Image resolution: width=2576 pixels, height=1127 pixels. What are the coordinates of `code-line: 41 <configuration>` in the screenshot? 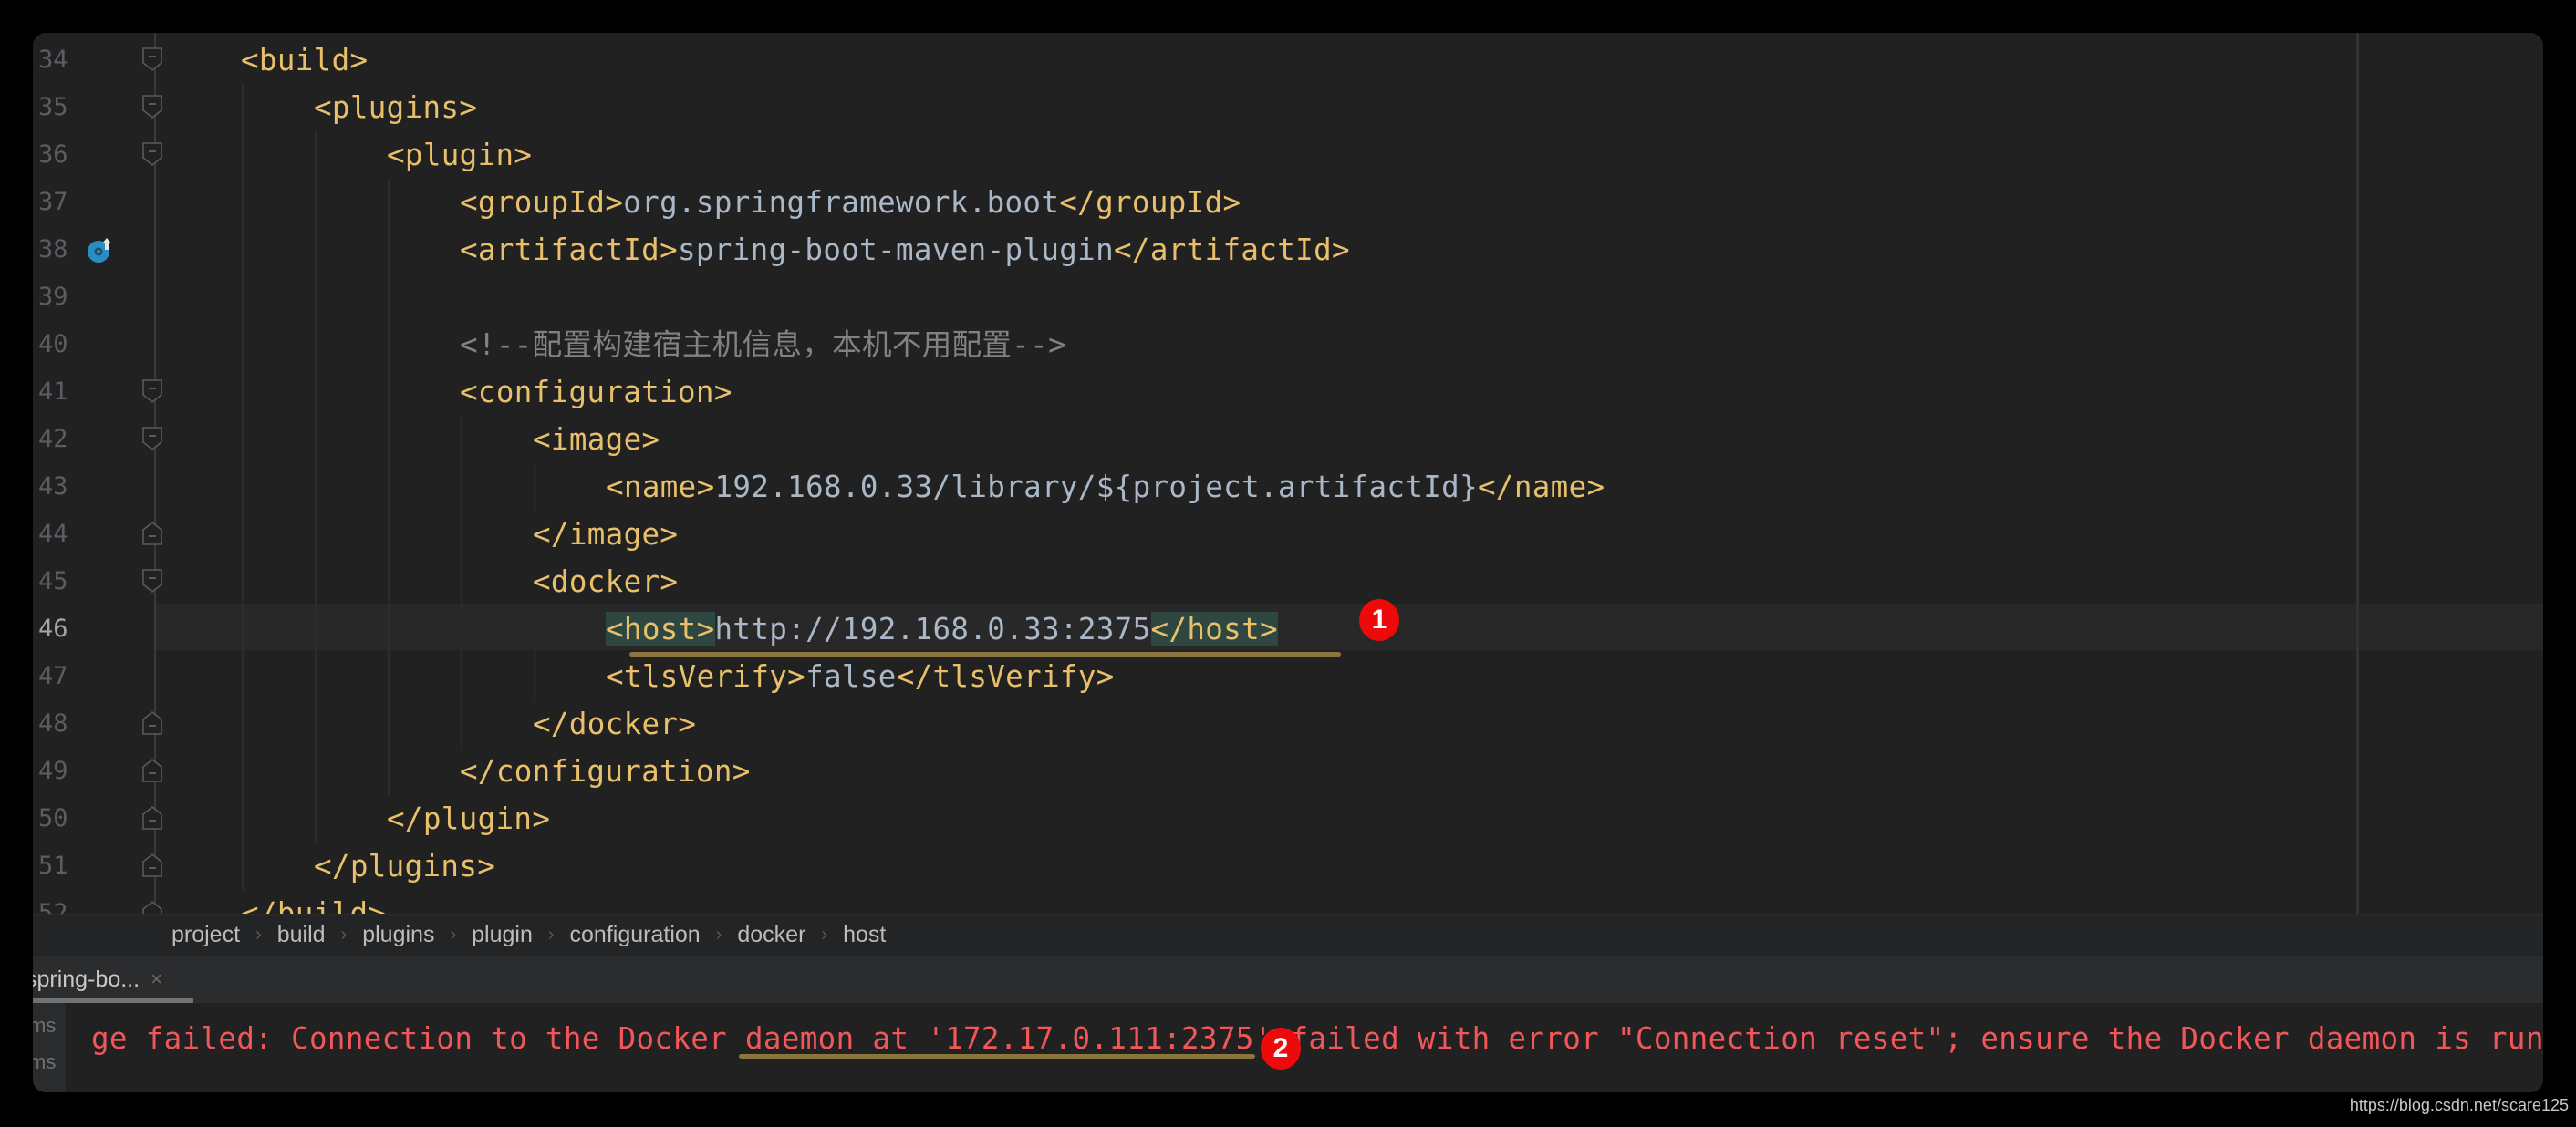 It's located at (1288, 392).